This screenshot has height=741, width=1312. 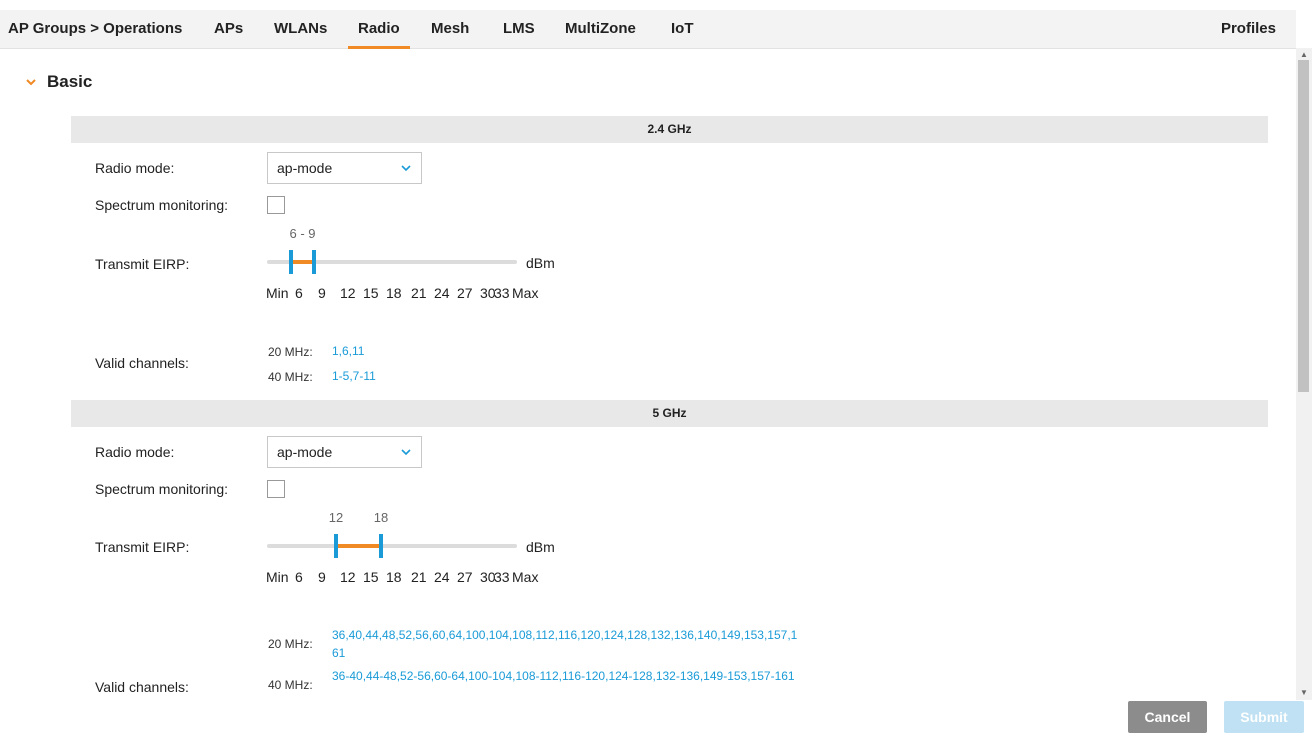 I want to click on slider-value-max: 18, so click(x=381, y=517).